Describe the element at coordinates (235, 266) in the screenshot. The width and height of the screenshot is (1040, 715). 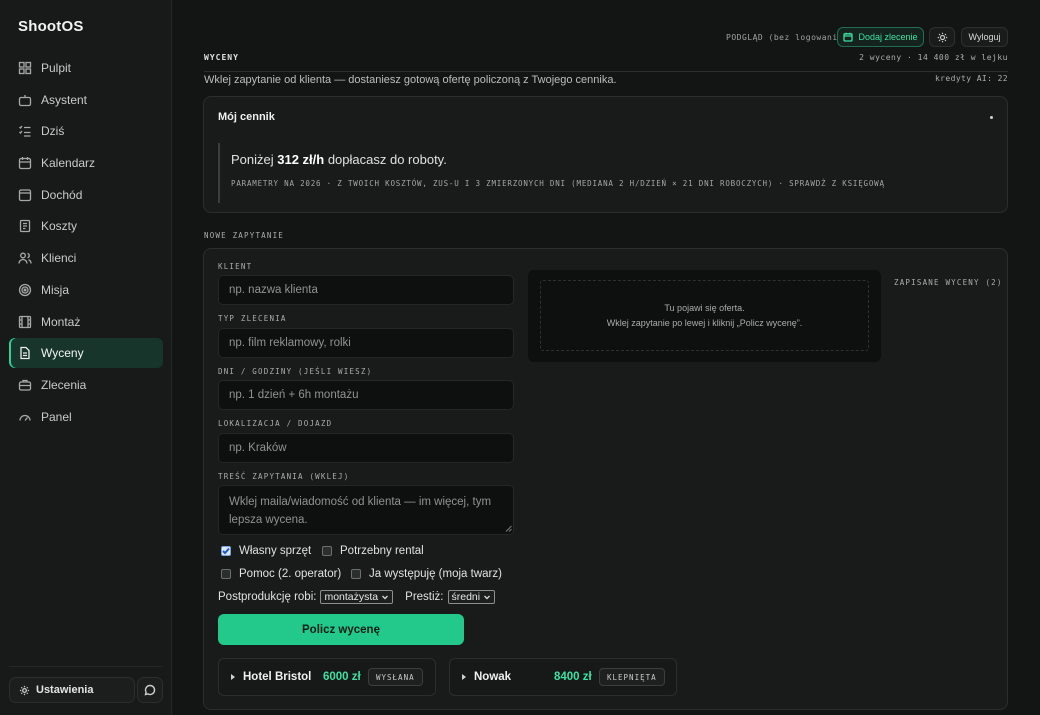
I see `client-label: KLIENT` at that location.